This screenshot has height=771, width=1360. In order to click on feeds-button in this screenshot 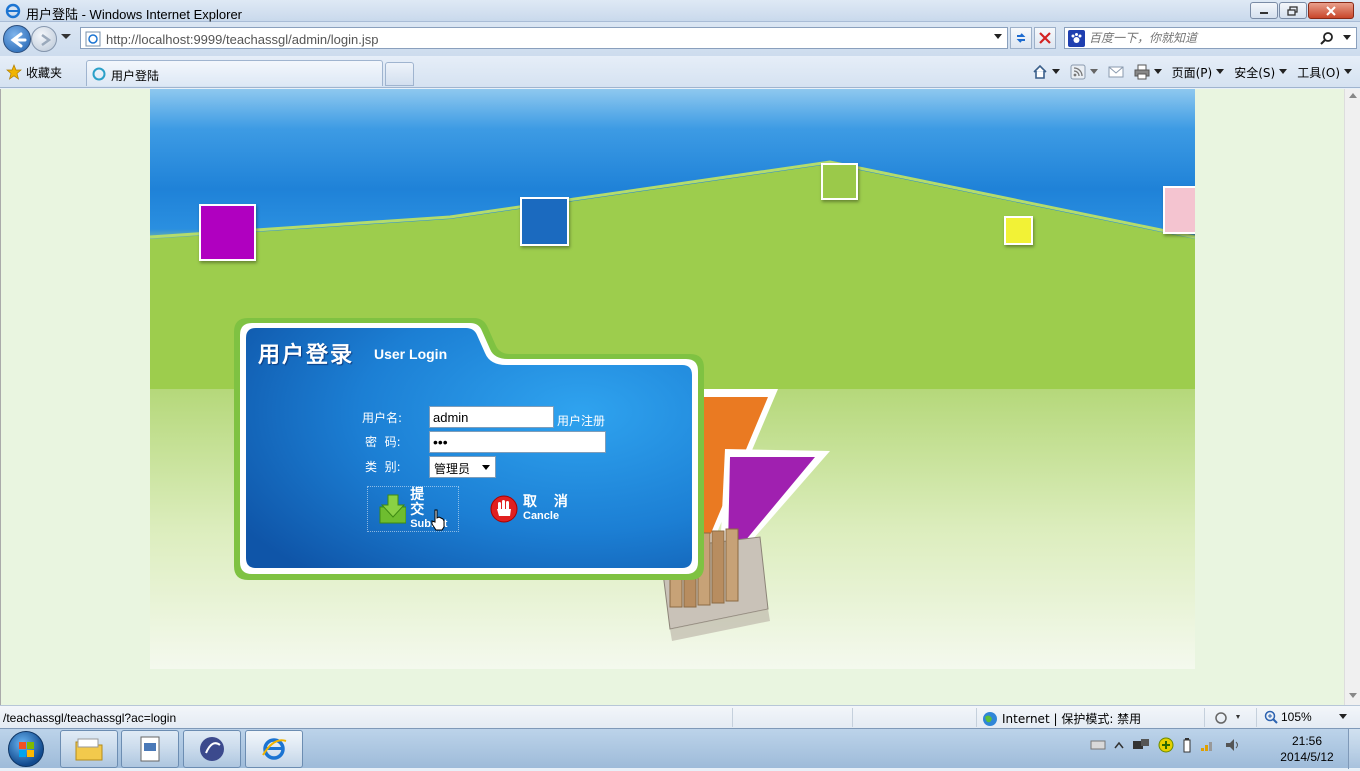, I will do `click(1084, 72)`.